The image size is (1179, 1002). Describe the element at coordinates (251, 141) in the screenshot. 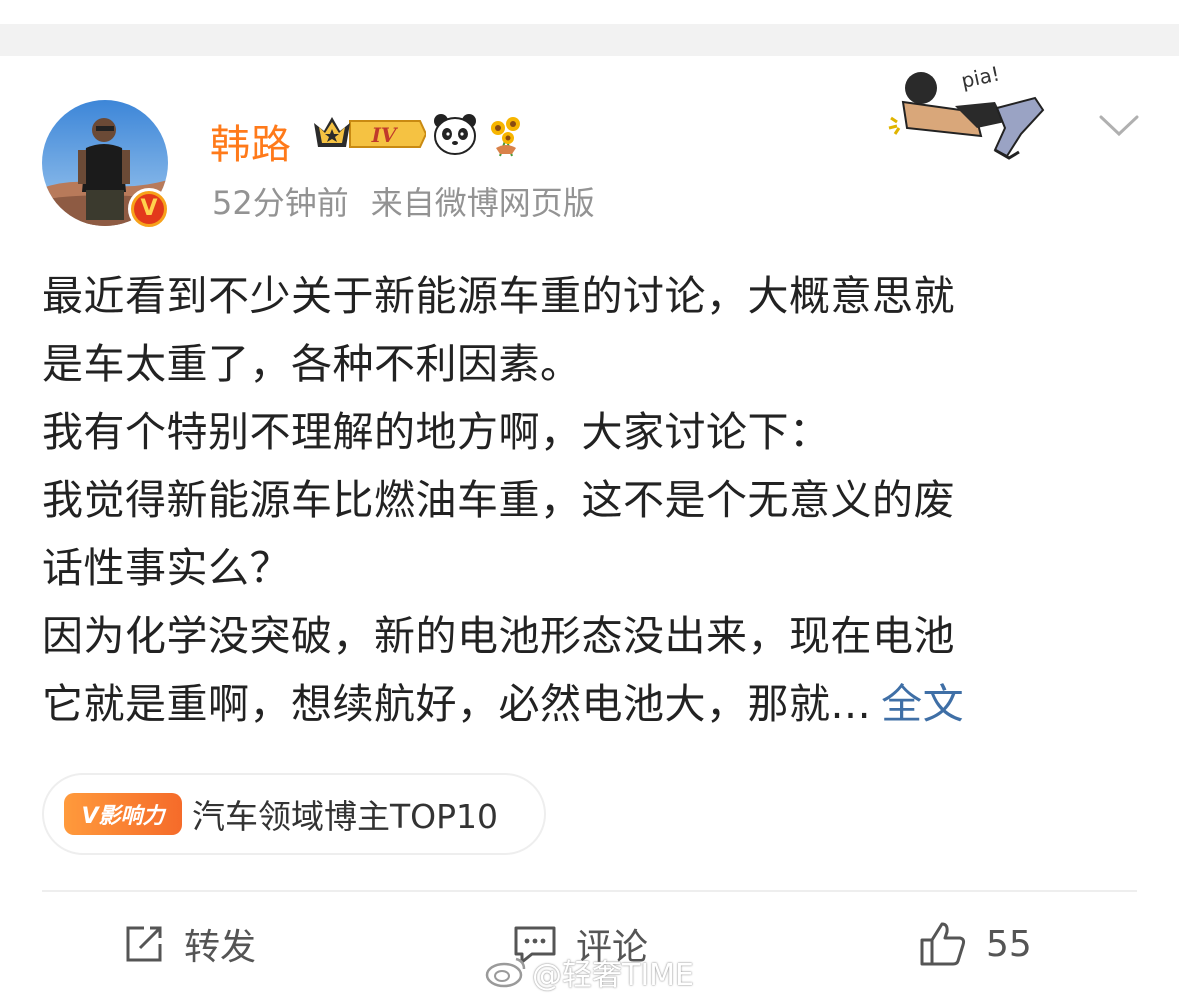

I see `author-name: 韩路` at that location.